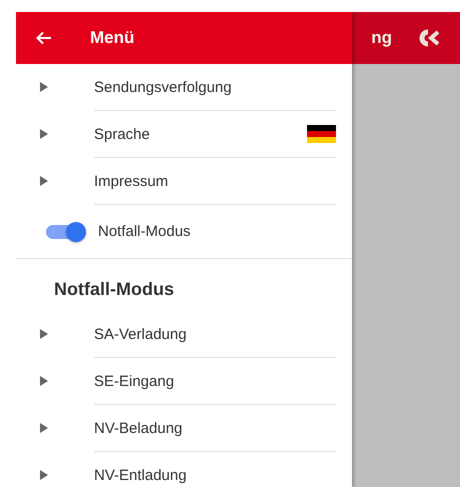 This screenshot has height=487, width=460. Describe the element at coordinates (112, 38) in the screenshot. I see `drawer-title: Menü` at that location.